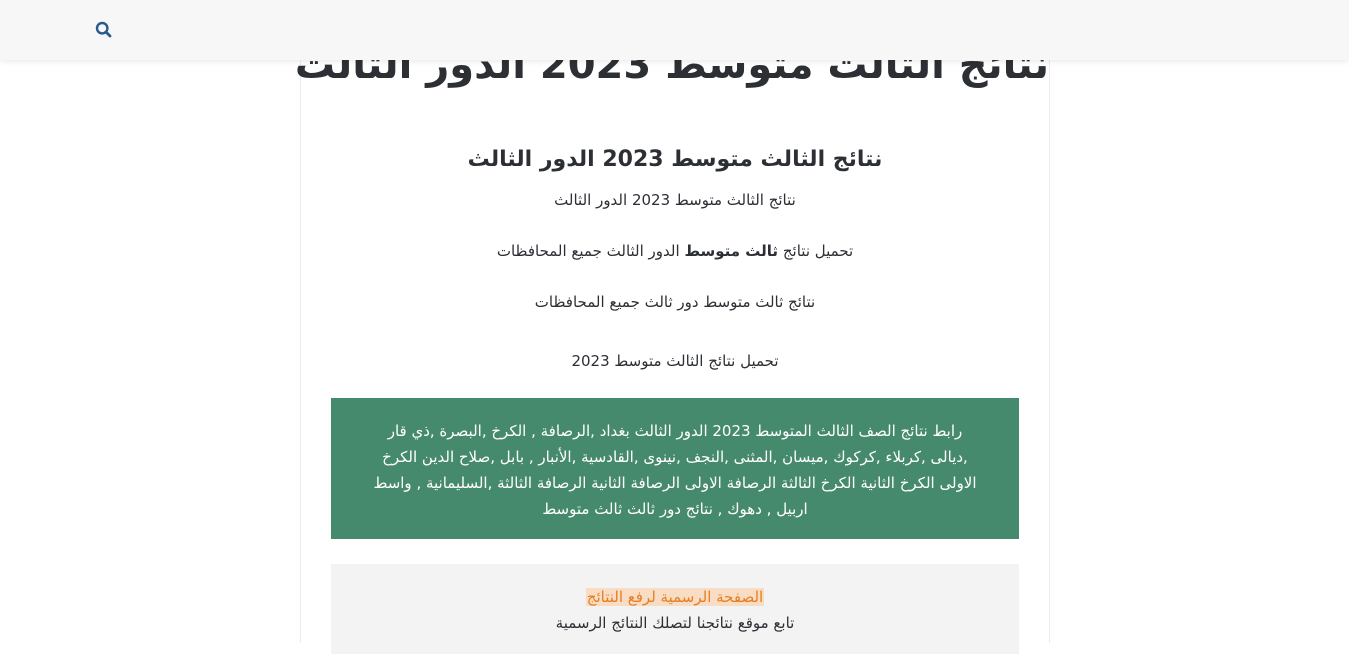 This screenshot has height=654, width=1349. What do you see at coordinates (818, 251) in the screenshot?
I see `paragraph-download-start: تحميل نتائج` at bounding box center [818, 251].